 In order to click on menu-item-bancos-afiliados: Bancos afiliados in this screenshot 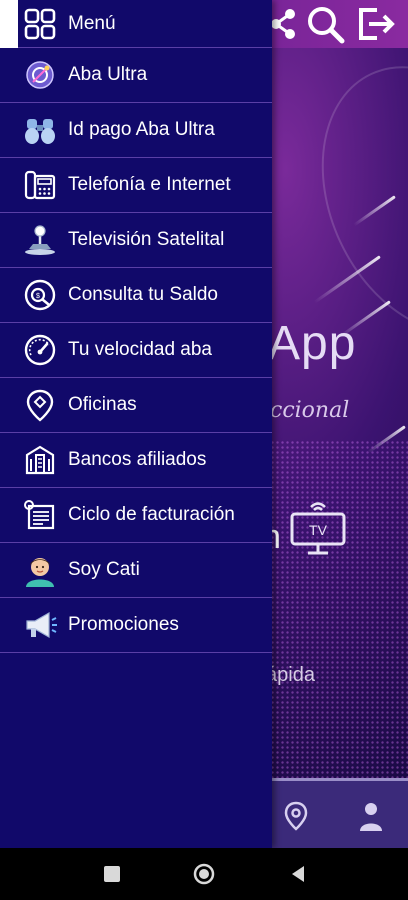, I will do `click(136, 460)`.